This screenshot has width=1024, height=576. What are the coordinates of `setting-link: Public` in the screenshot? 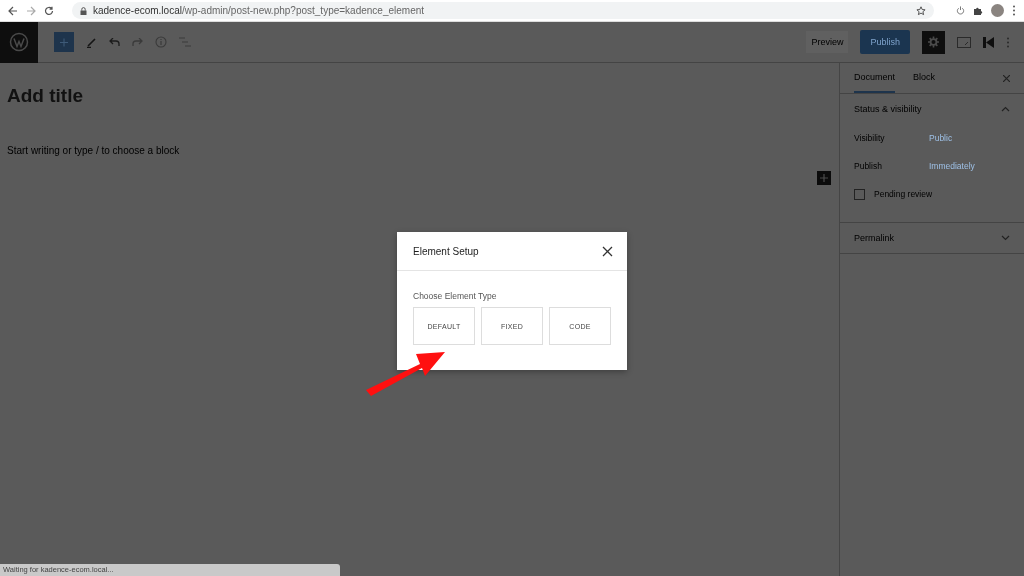 It's located at (941, 138).